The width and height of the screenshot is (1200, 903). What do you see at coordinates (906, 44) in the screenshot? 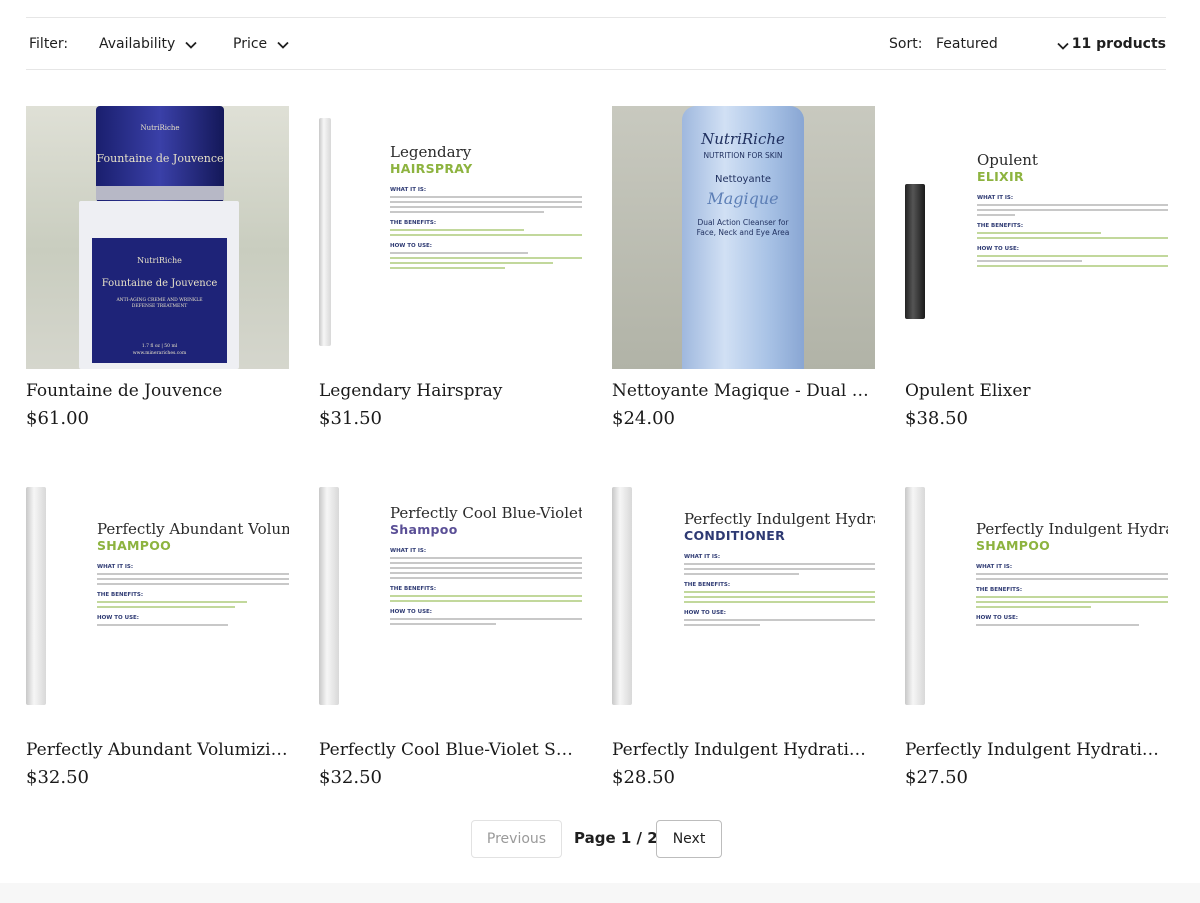
I see `sort-label: Sort:` at bounding box center [906, 44].